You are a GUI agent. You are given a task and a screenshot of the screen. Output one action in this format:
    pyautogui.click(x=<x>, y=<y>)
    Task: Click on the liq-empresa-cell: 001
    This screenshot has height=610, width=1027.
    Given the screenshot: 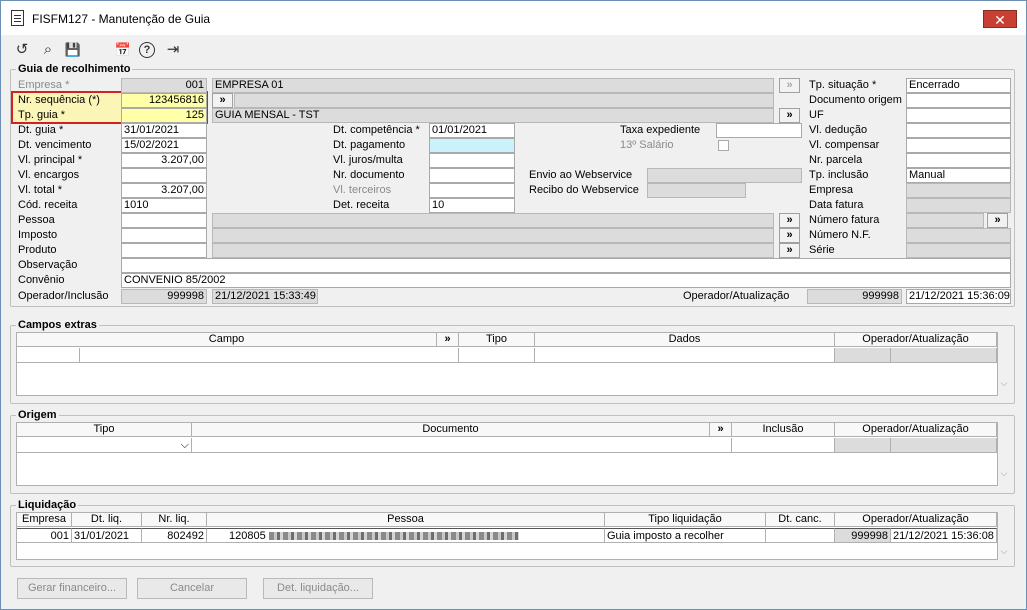 What is the action you would take?
    pyautogui.click(x=44, y=535)
    